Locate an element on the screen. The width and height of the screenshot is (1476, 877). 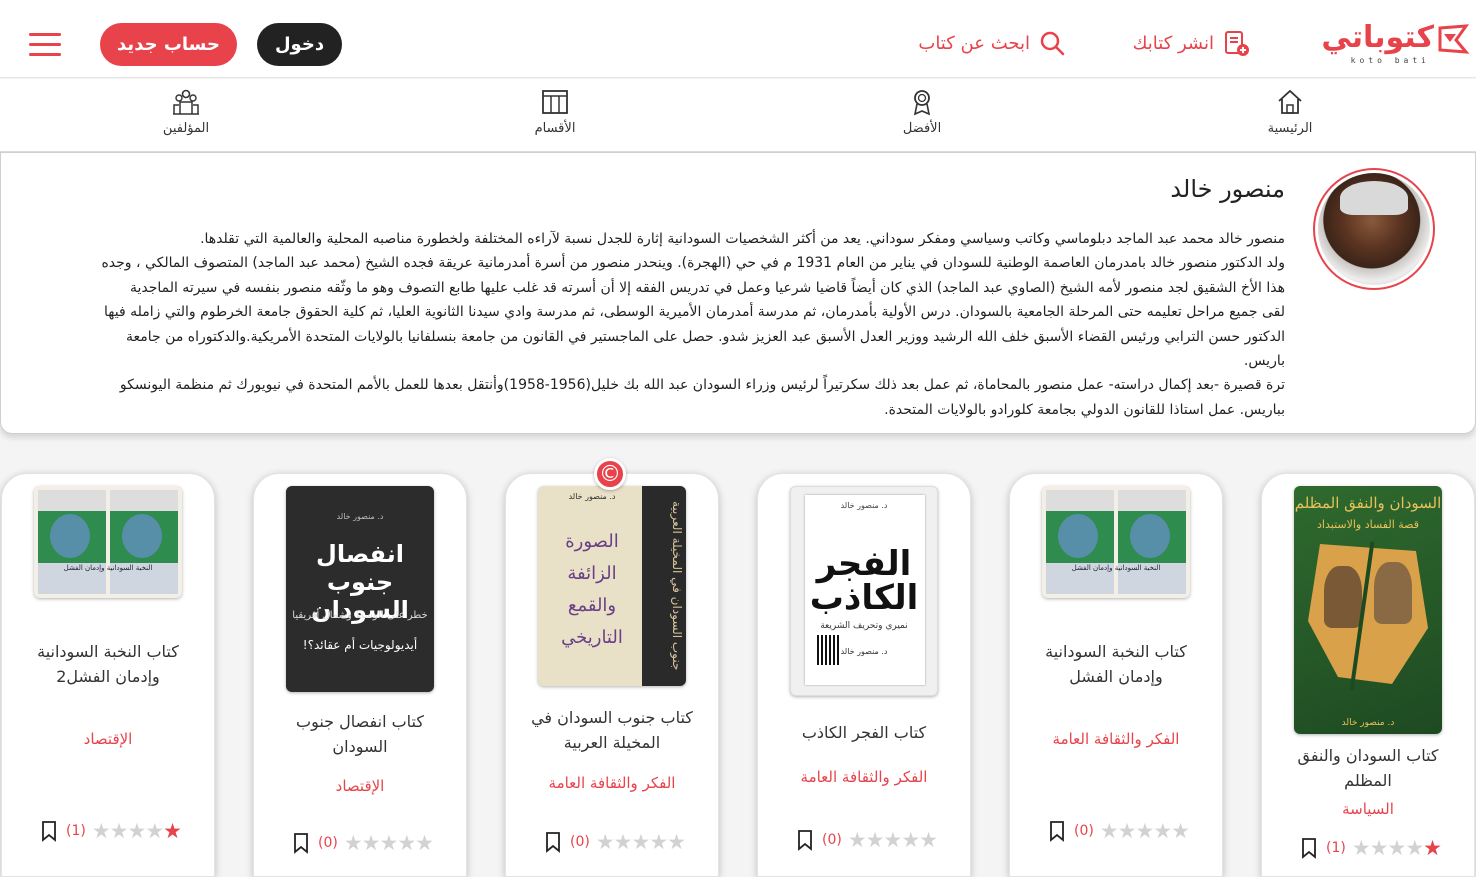
login-button: دخول is located at coordinates (299, 44).